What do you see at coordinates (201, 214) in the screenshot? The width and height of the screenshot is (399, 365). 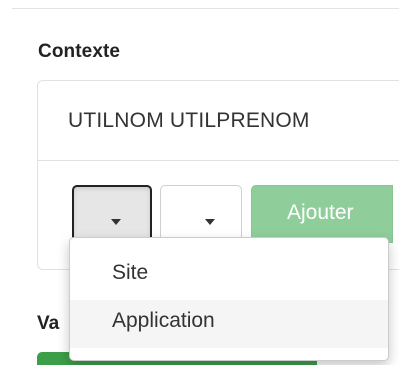 I see `value-dropdown-toggle` at bounding box center [201, 214].